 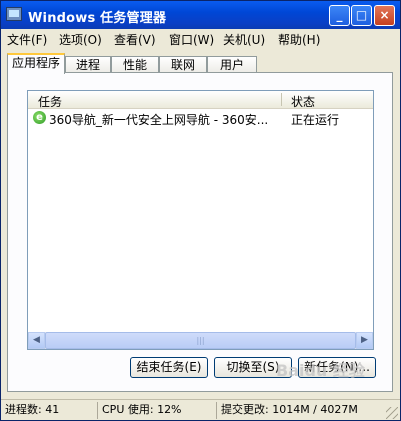 What do you see at coordinates (339, 15) in the screenshot?
I see `minimize-button: _` at bounding box center [339, 15].